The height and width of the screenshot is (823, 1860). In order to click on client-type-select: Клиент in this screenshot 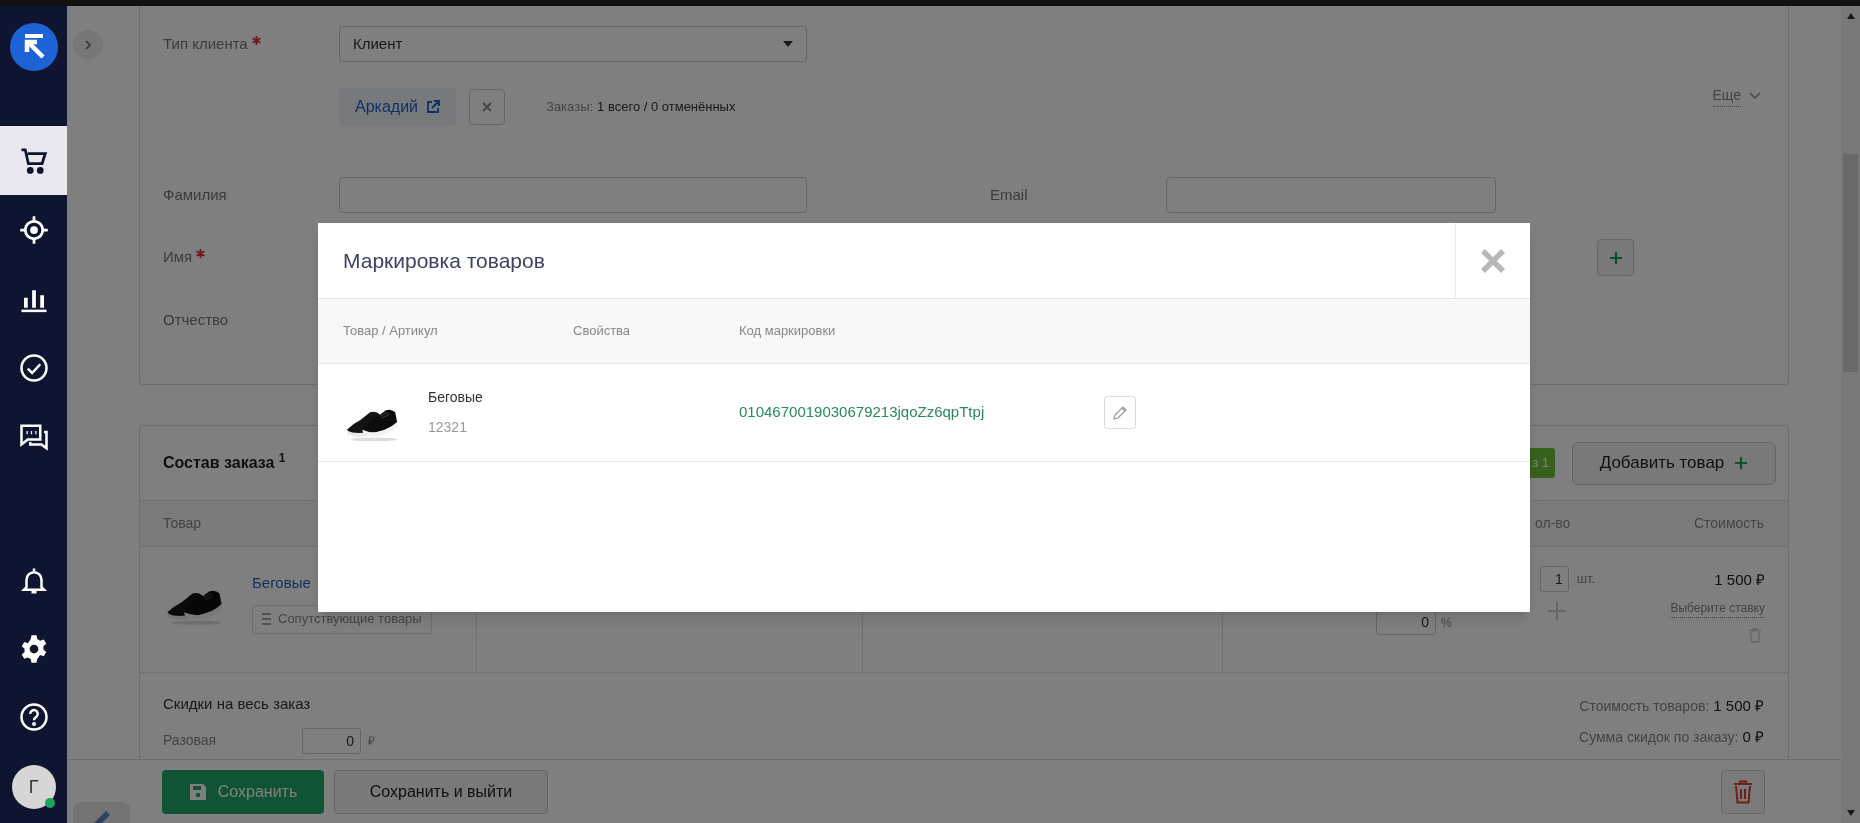, I will do `click(573, 44)`.